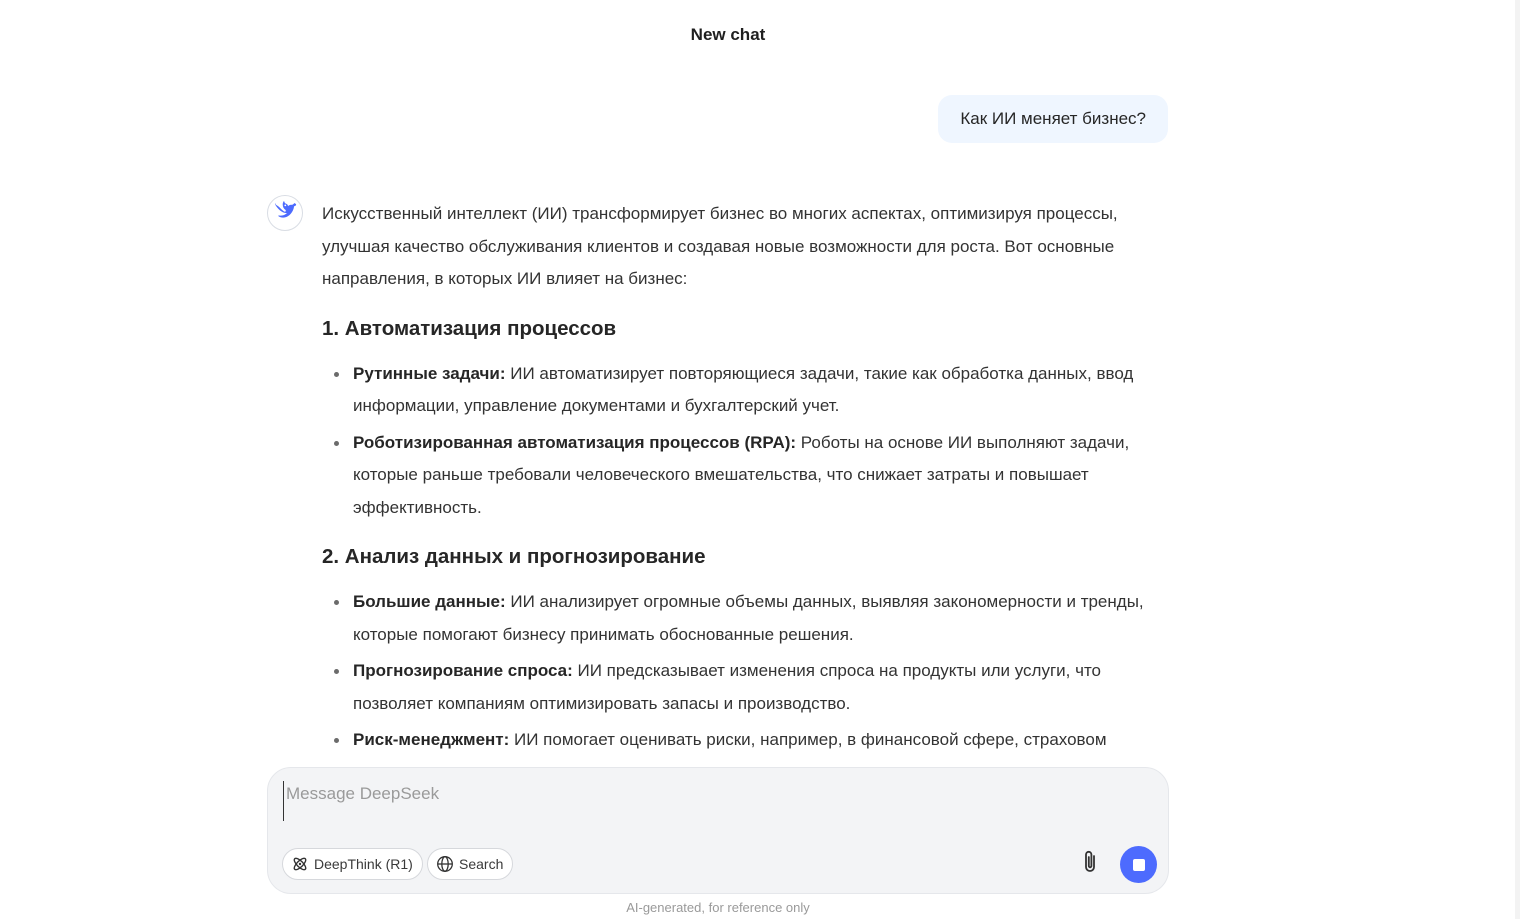  I want to click on scrollbar, so click(1517, 459).